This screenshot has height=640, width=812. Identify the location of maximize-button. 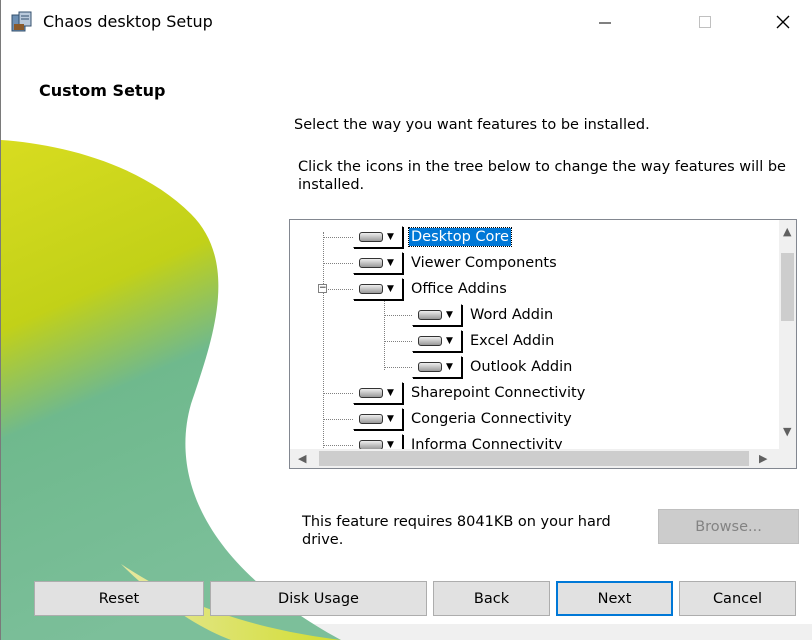
(705, 22).